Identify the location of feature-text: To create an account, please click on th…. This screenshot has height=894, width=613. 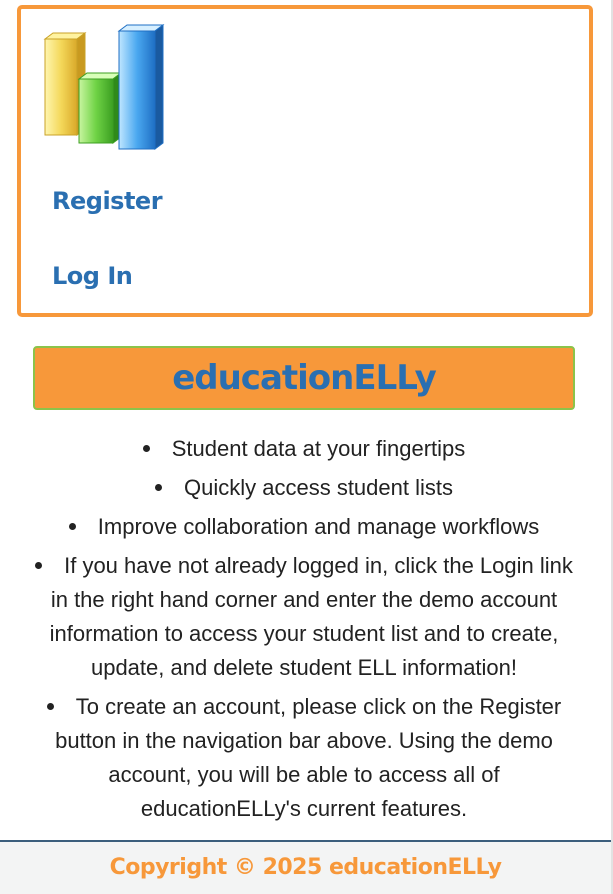
(308, 757).